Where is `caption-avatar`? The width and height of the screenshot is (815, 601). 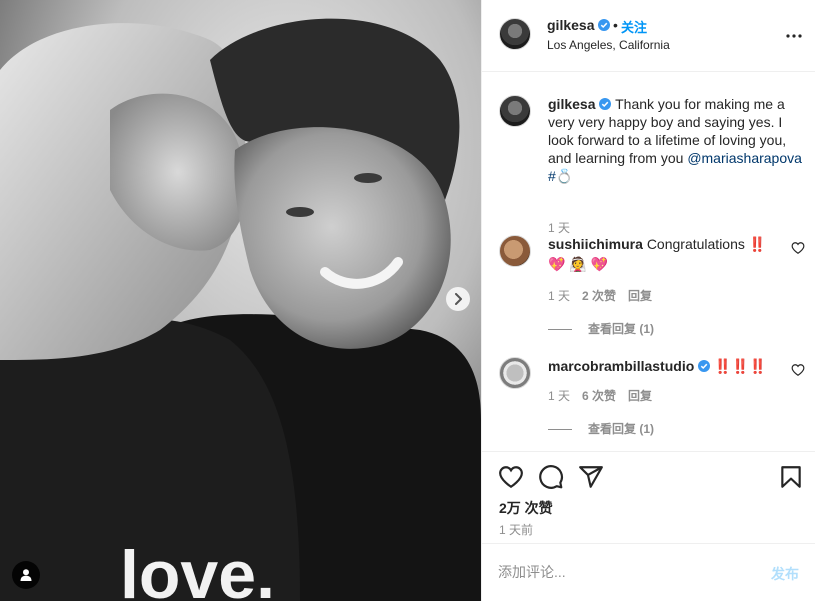 caption-avatar is located at coordinates (515, 111).